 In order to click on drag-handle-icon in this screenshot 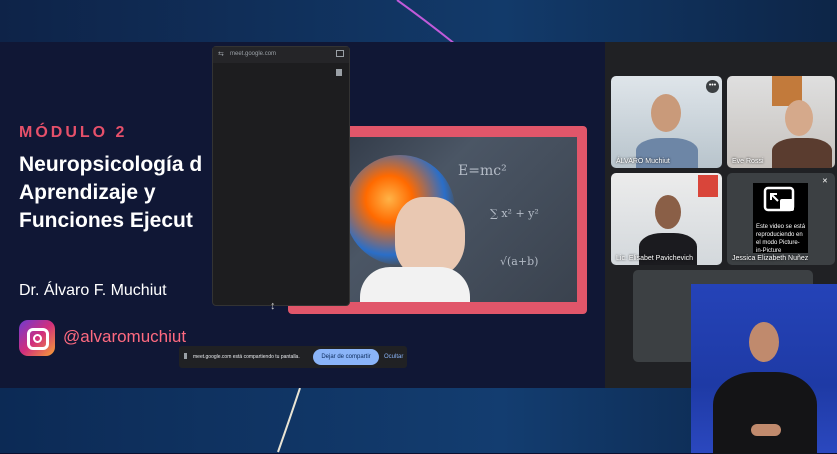, I will do `click(185, 356)`.